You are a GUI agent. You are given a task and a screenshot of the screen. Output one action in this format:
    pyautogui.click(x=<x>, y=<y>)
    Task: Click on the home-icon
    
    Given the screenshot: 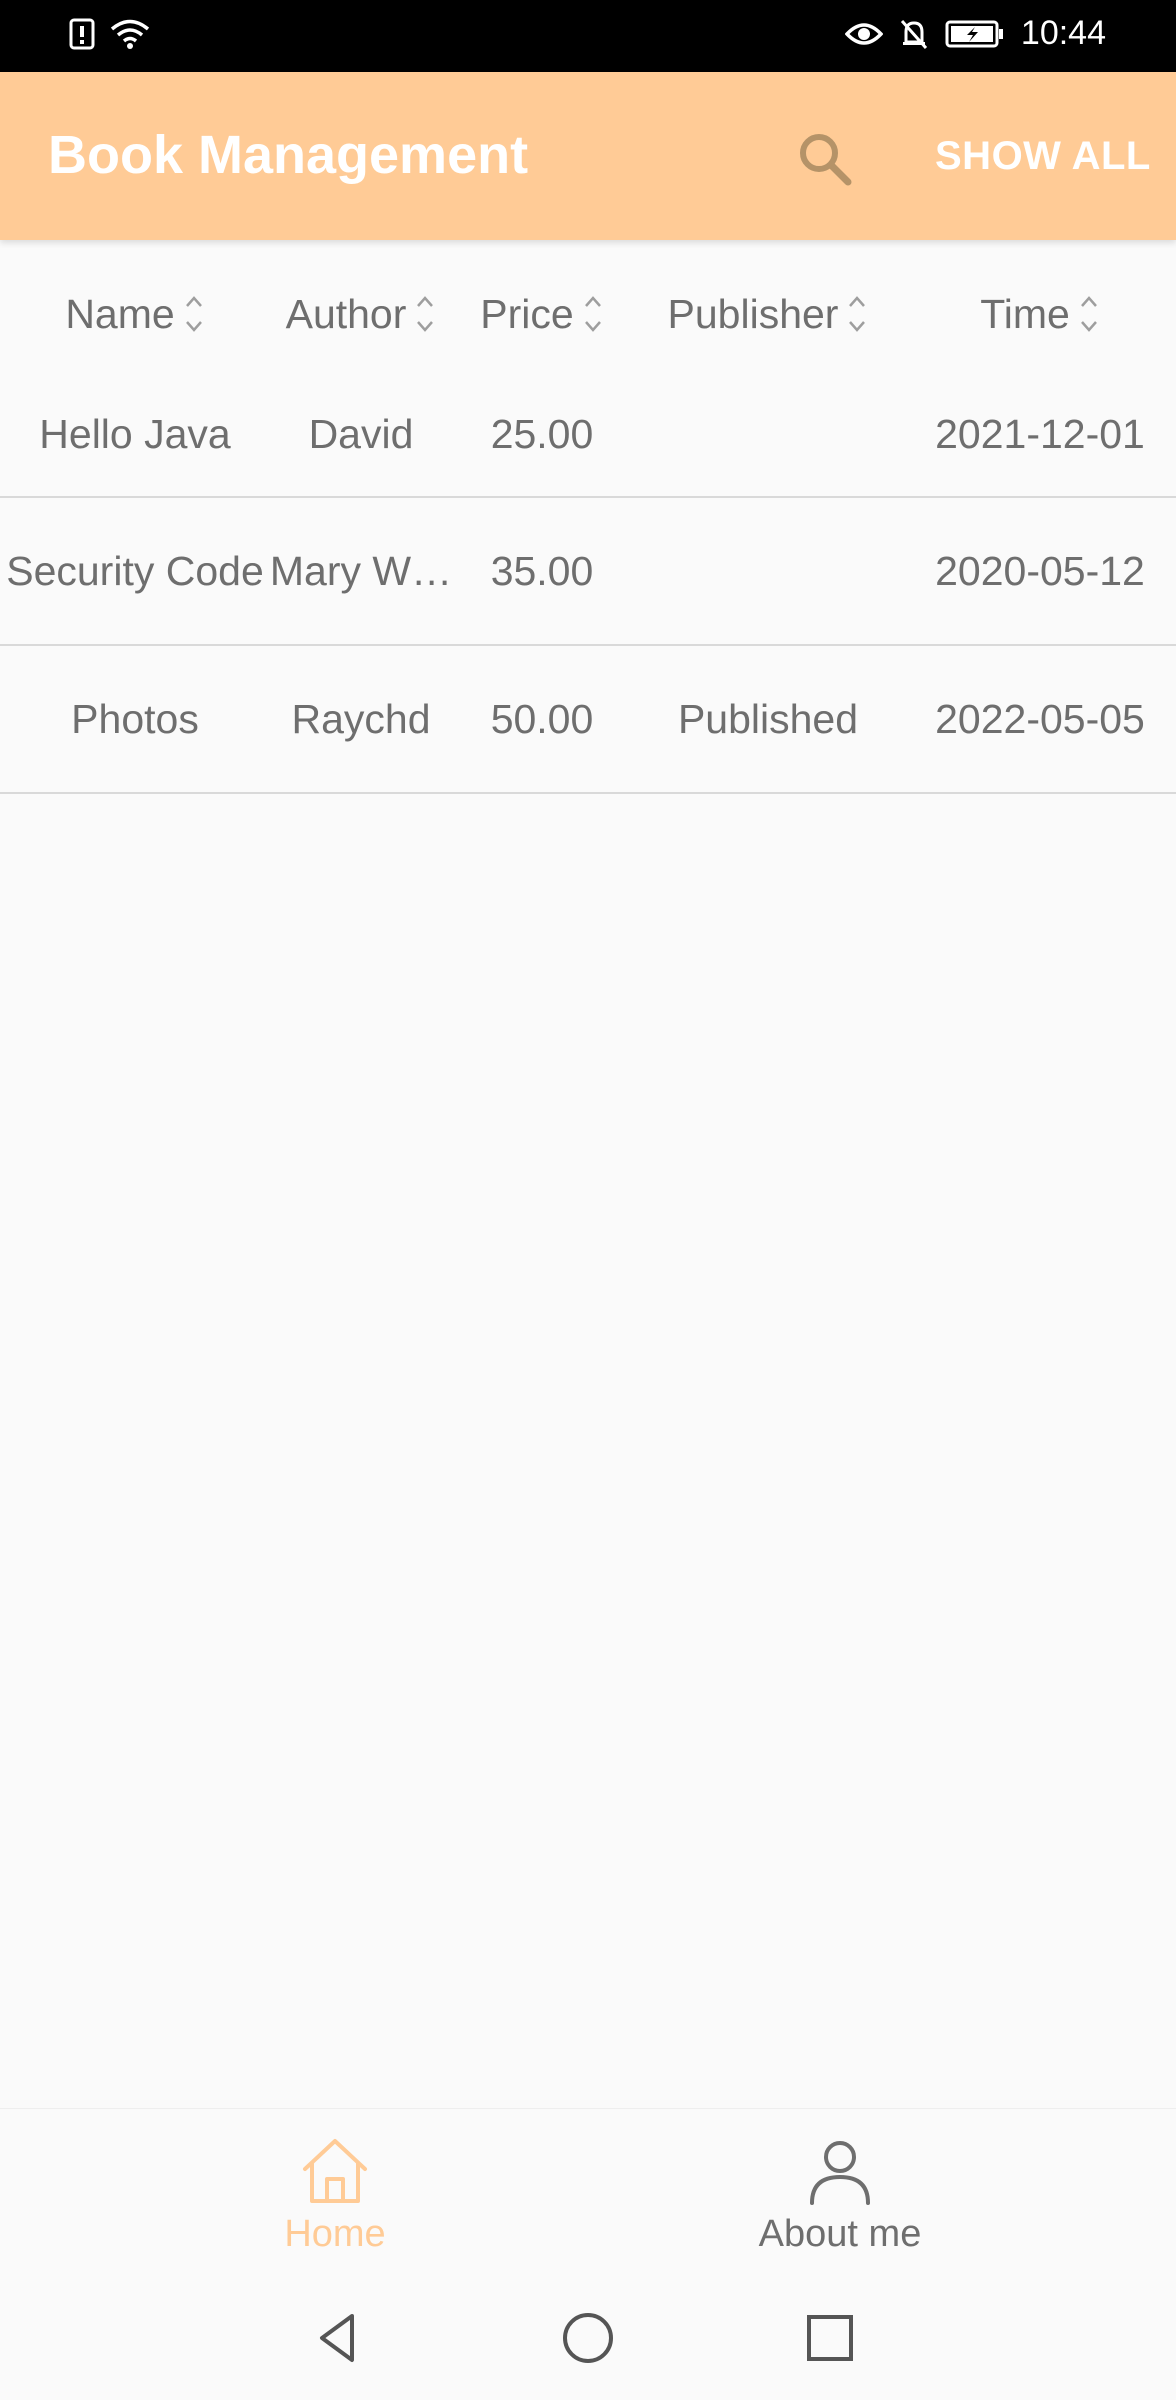 What is the action you would take?
    pyautogui.click(x=335, y=2171)
    